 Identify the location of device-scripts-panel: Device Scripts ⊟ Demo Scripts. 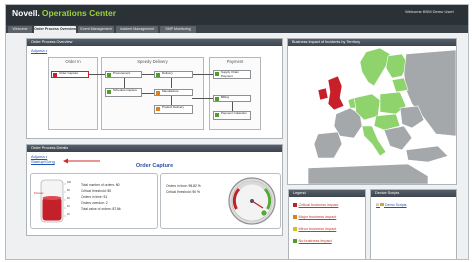
(413, 224).